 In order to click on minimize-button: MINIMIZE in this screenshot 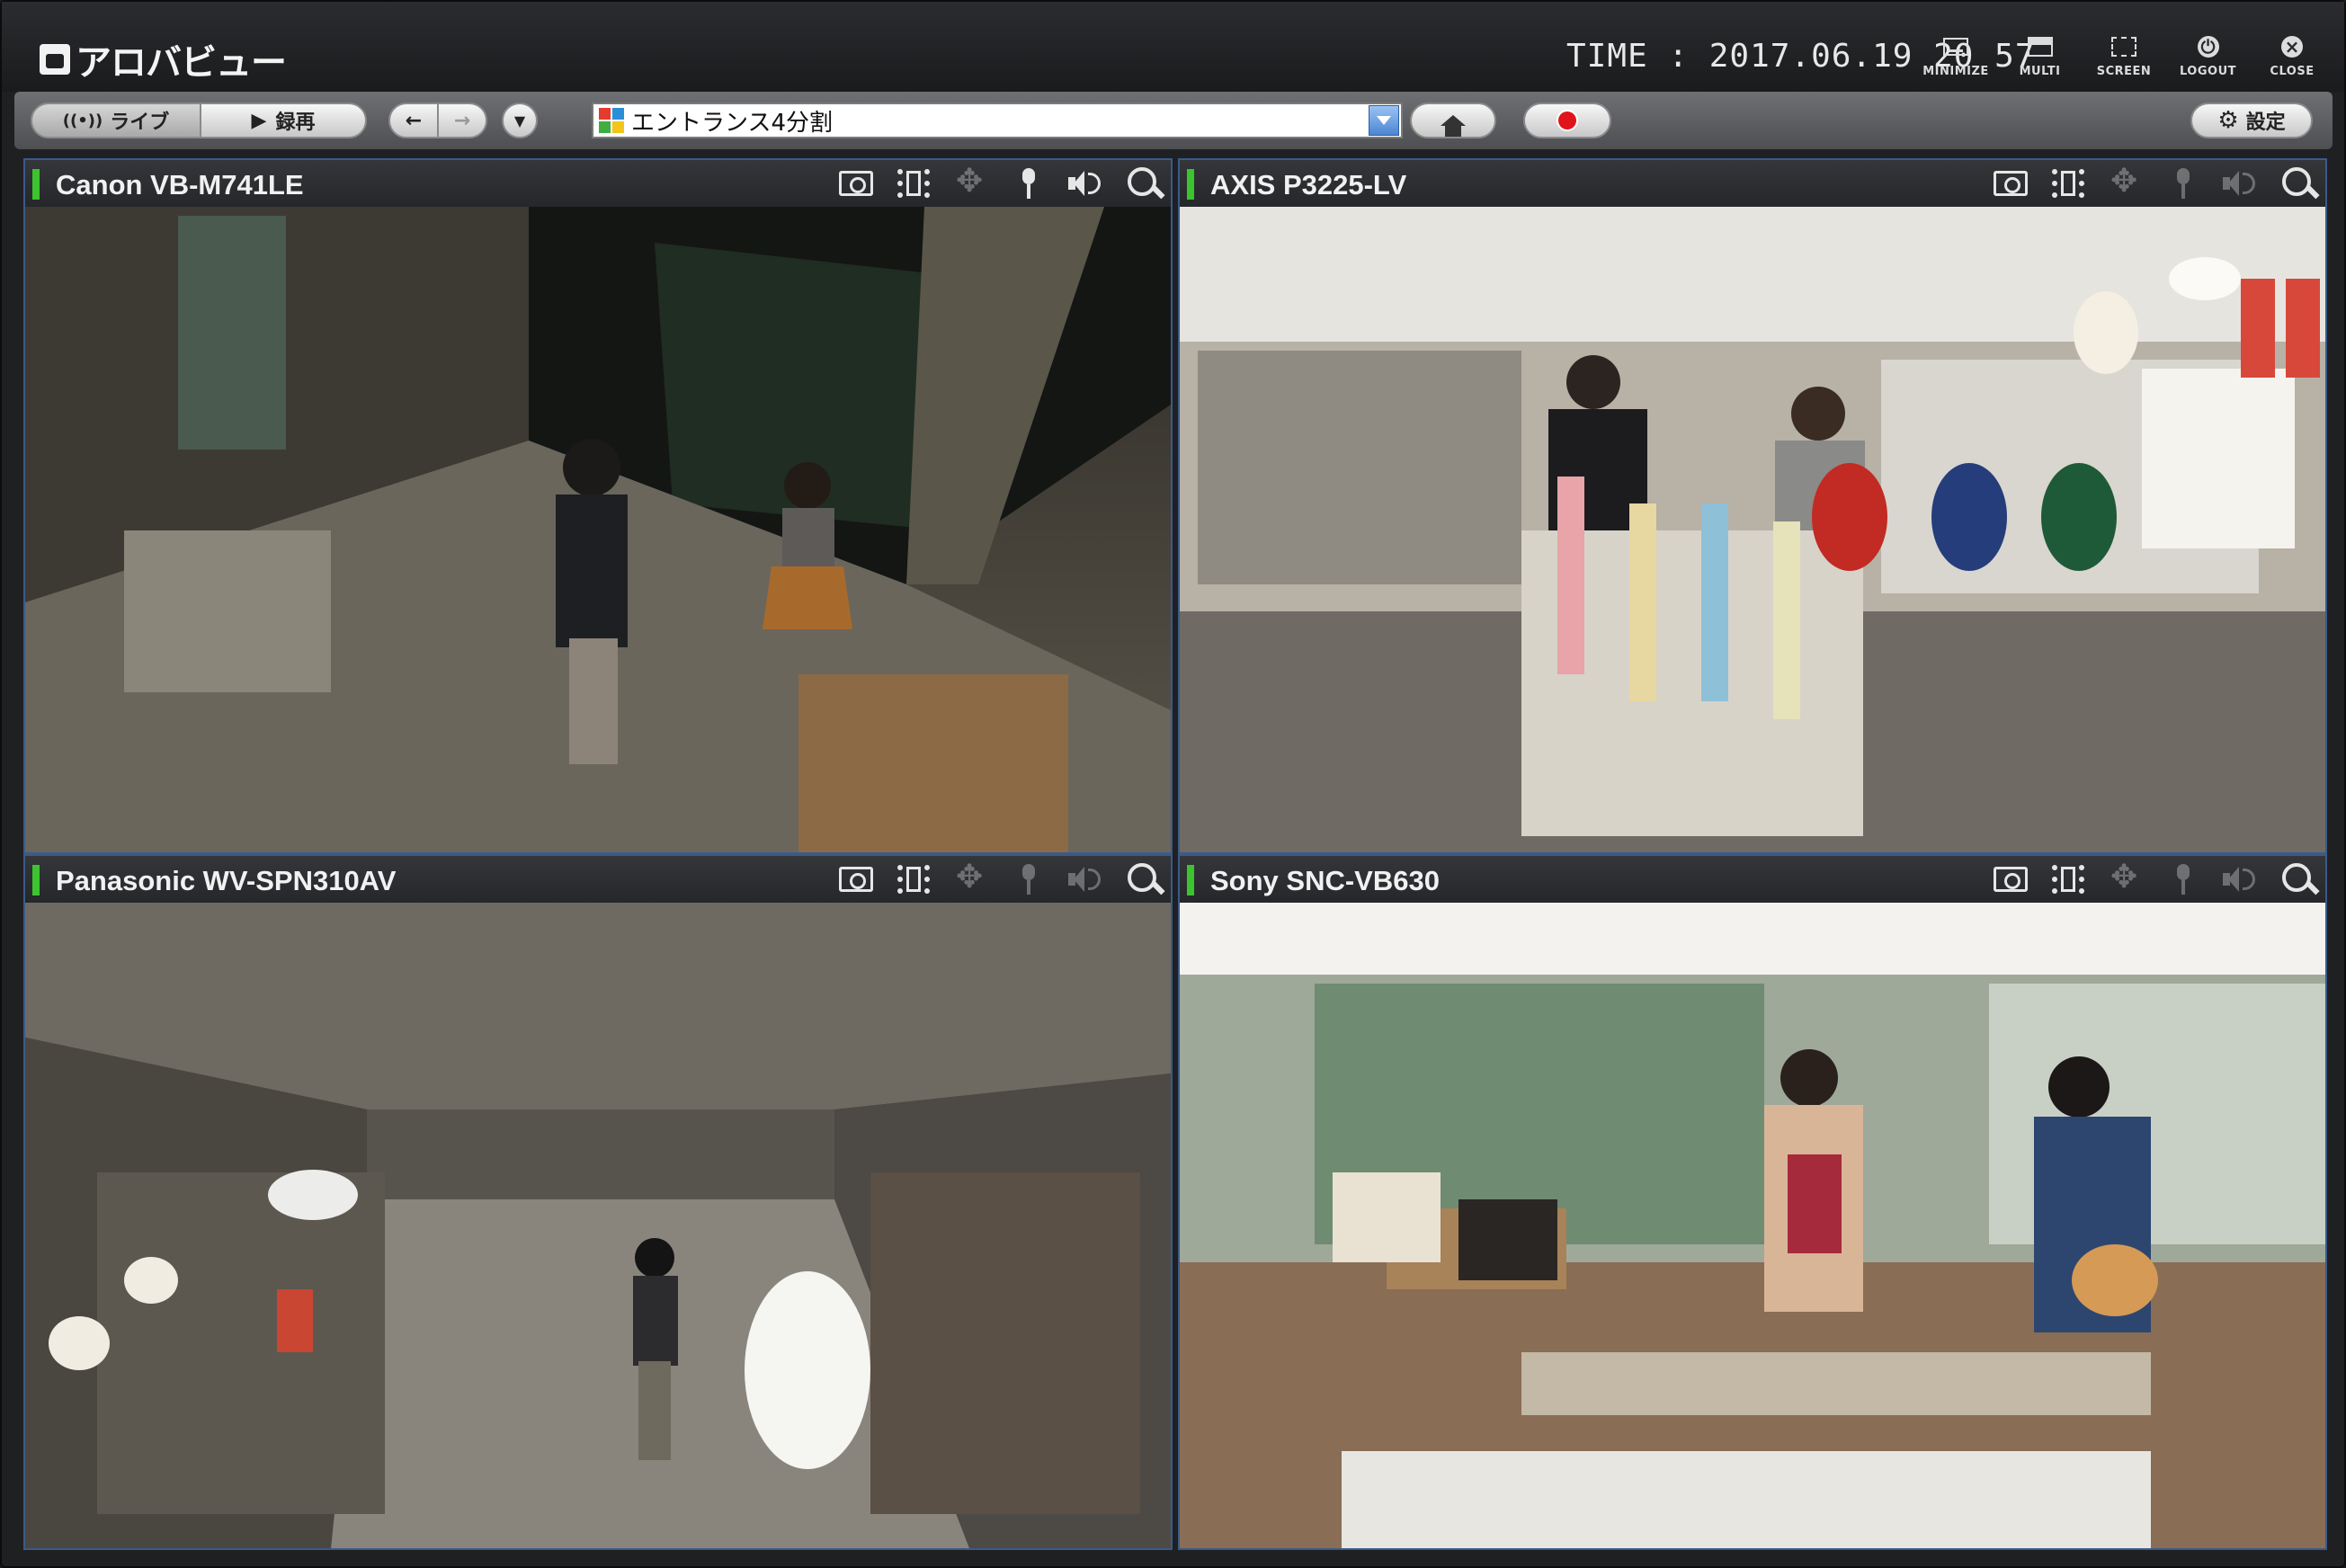, I will do `click(1955, 60)`.